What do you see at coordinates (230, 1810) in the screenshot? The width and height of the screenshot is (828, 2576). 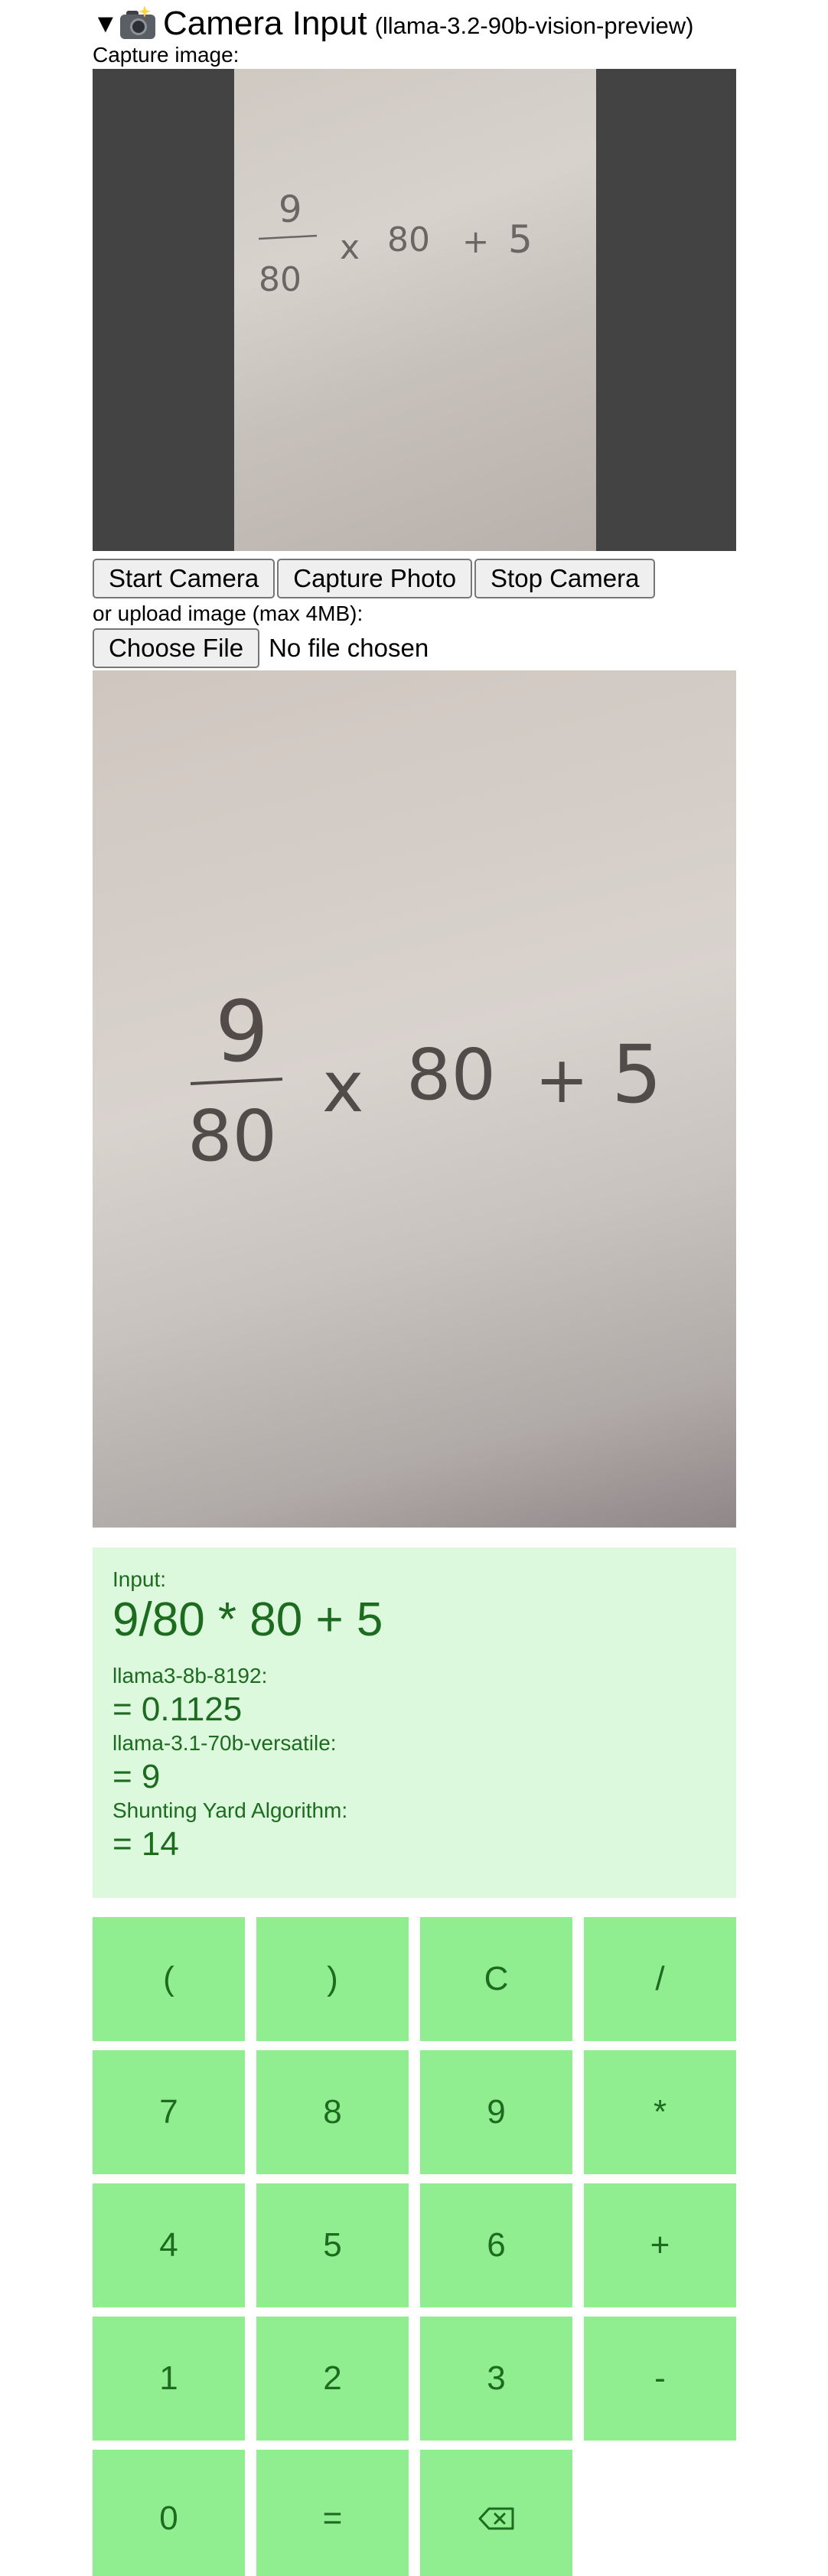 I see `algo-label: Shunting Yard Algorithm:` at bounding box center [230, 1810].